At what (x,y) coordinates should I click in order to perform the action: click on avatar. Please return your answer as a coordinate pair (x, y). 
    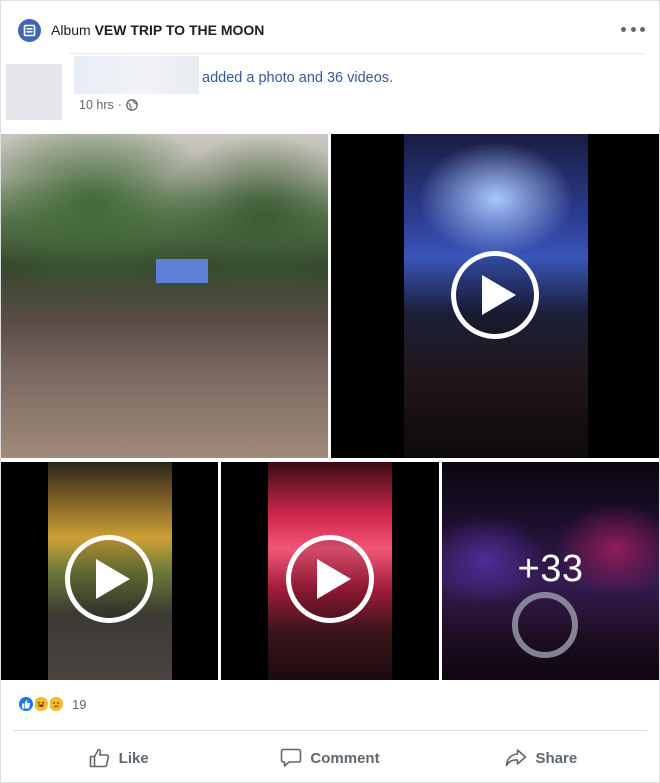
    Looking at the image, I should click on (34, 92).